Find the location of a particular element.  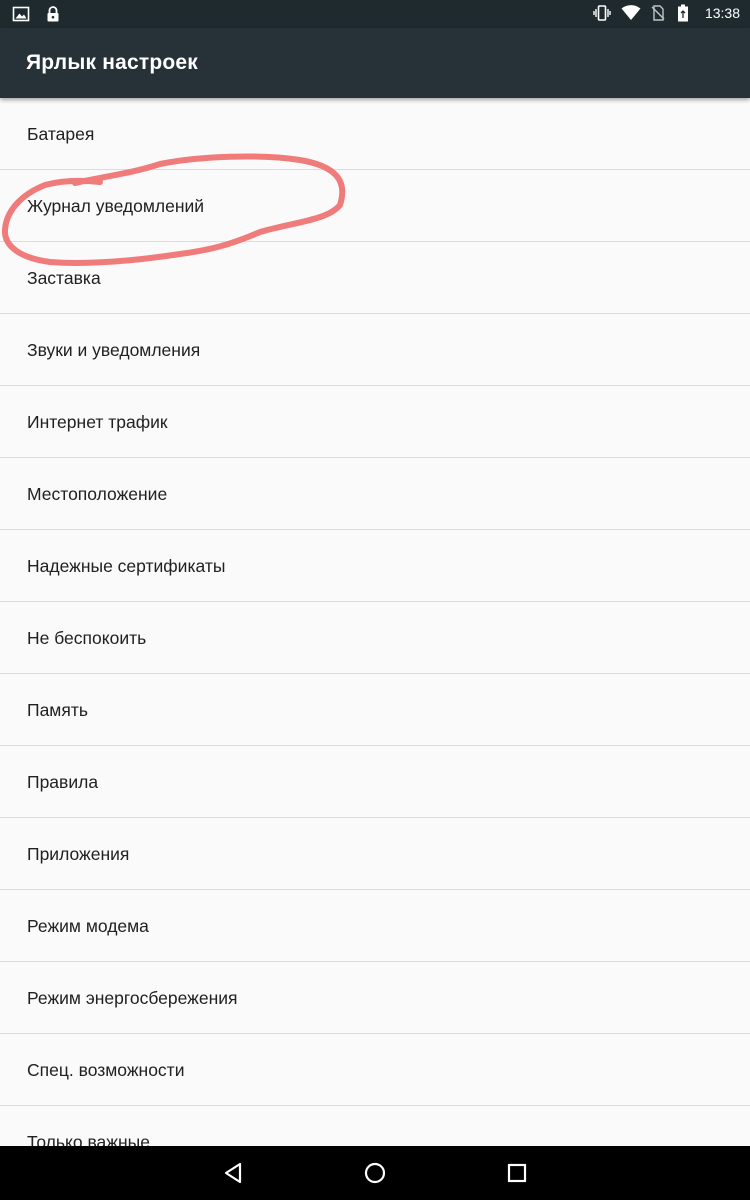

settings-item-storage: Память is located at coordinates (375, 710).